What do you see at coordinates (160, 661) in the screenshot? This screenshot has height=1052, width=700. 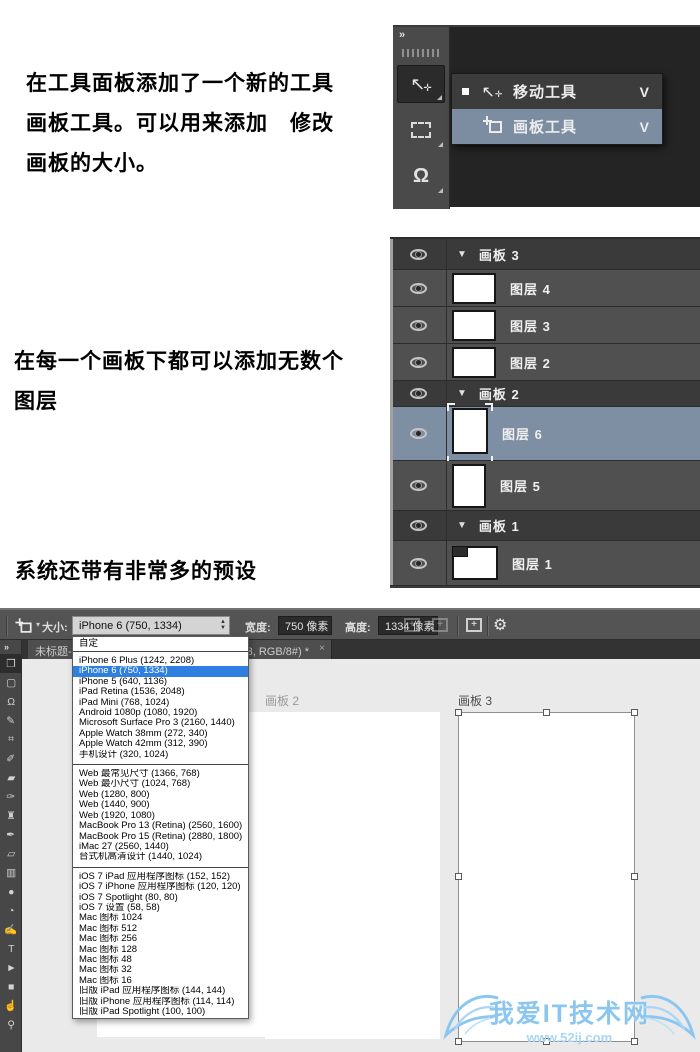 I see `preset-option: iPhone 6 Plus (1242, 2208)` at bounding box center [160, 661].